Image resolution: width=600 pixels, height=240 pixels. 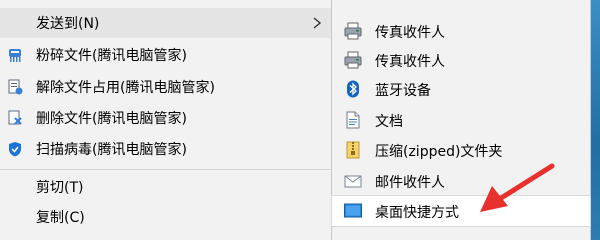 I want to click on desktop-shortcut-icon, so click(x=353, y=210).